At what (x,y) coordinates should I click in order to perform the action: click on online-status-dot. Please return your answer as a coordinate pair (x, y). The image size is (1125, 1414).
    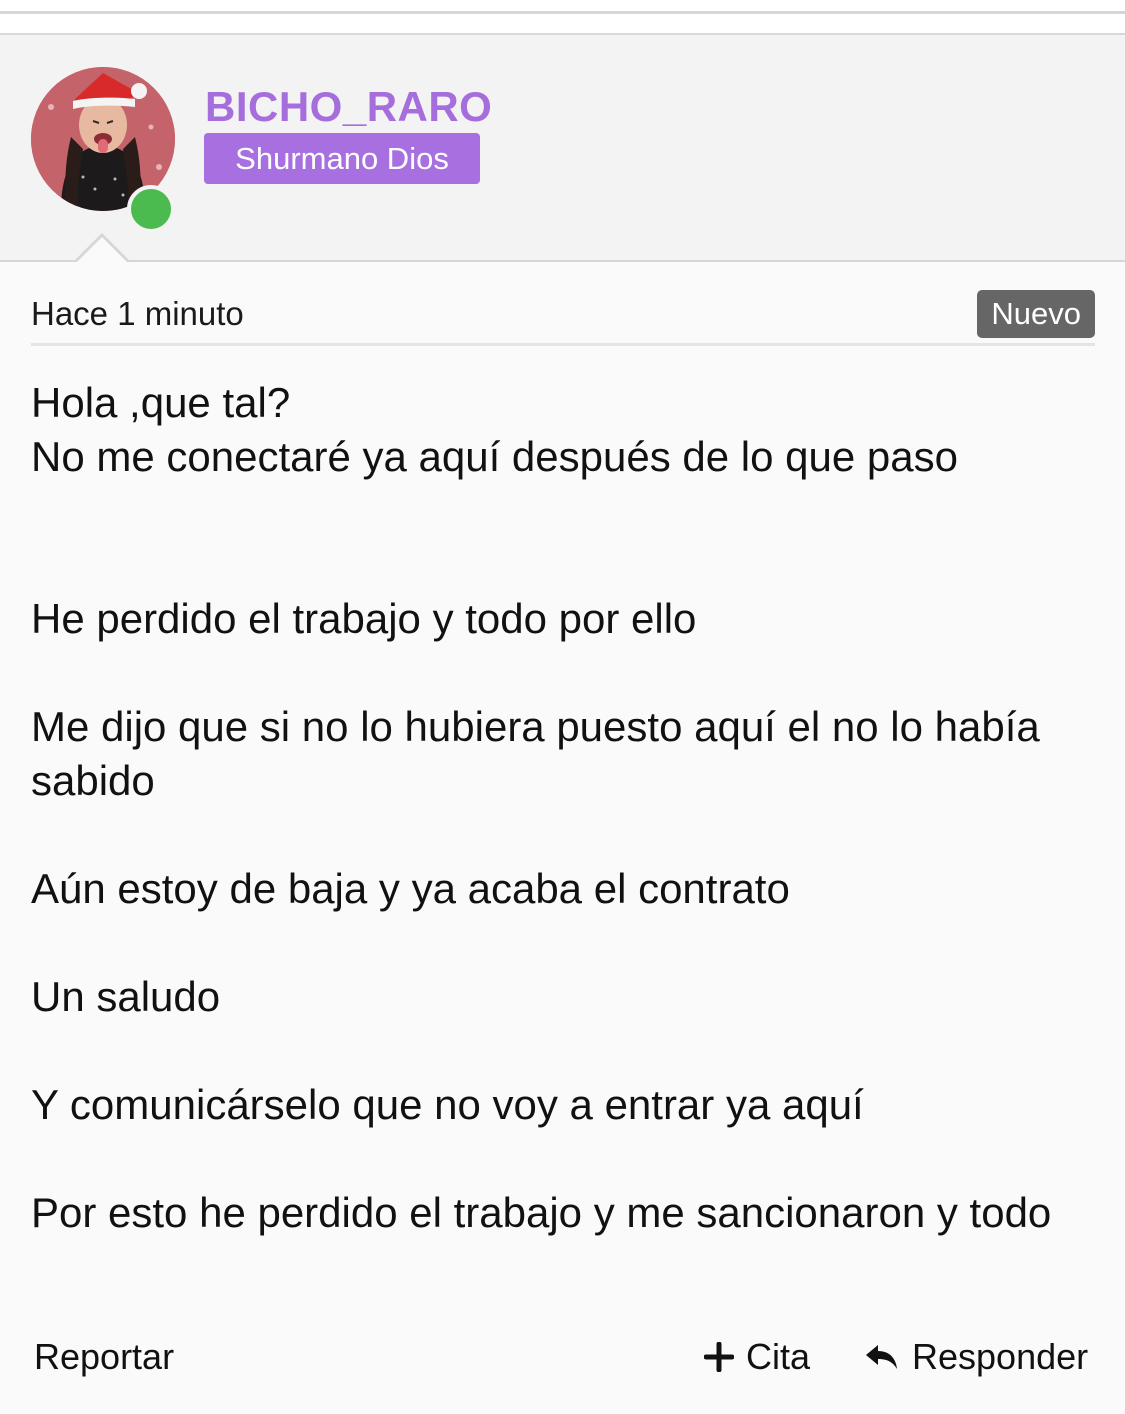
    Looking at the image, I should click on (151, 209).